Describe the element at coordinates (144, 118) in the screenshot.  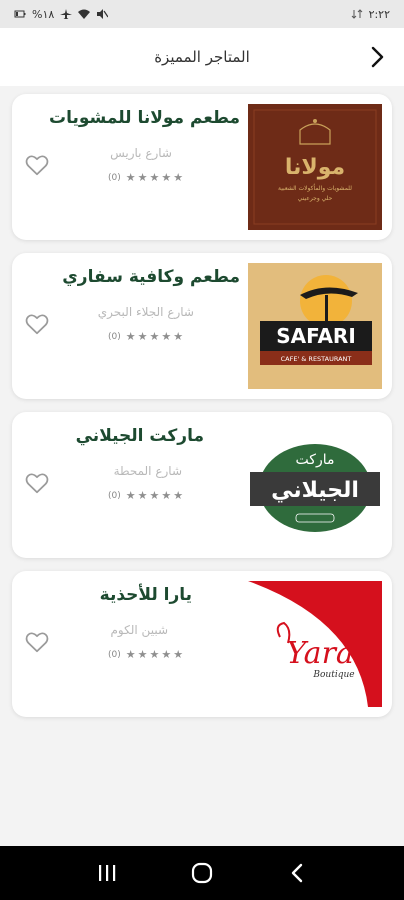
I see `store-name: مطعم مولانا للمشويات` at that location.